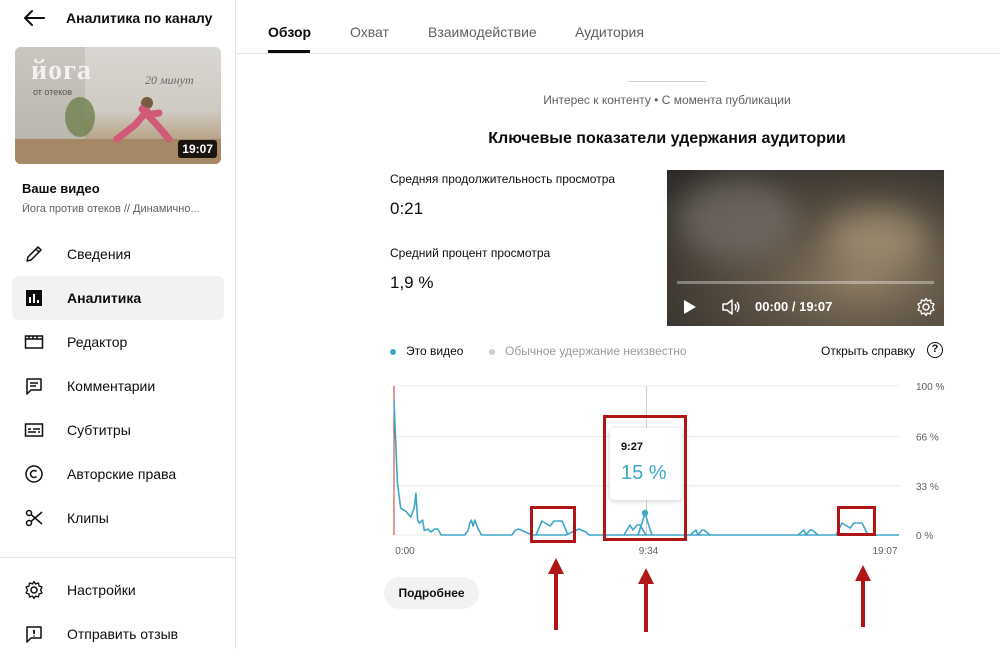  I want to click on thumbnail-plant, so click(80, 117).